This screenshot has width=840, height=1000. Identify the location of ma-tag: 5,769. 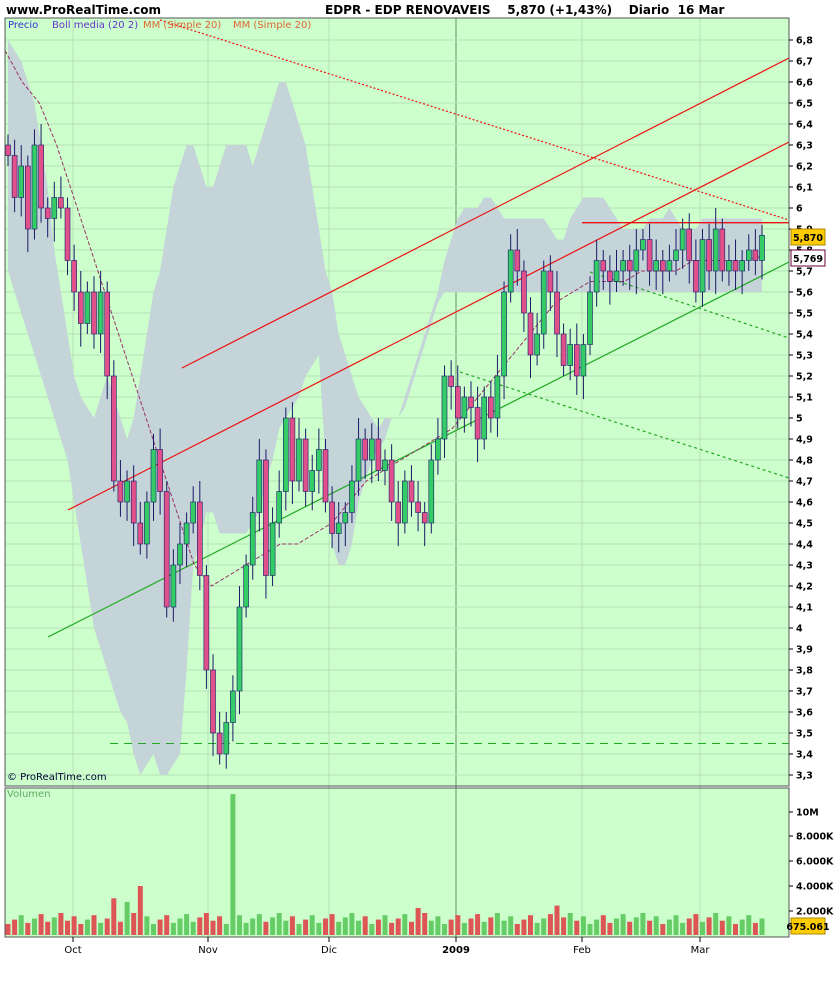
(808, 259).